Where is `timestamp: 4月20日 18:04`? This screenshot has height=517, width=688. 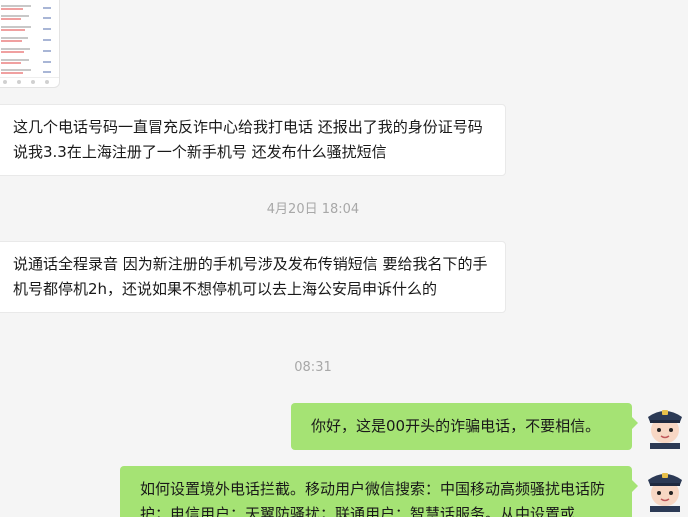
timestamp: 4月20日 18:04 is located at coordinates (313, 209).